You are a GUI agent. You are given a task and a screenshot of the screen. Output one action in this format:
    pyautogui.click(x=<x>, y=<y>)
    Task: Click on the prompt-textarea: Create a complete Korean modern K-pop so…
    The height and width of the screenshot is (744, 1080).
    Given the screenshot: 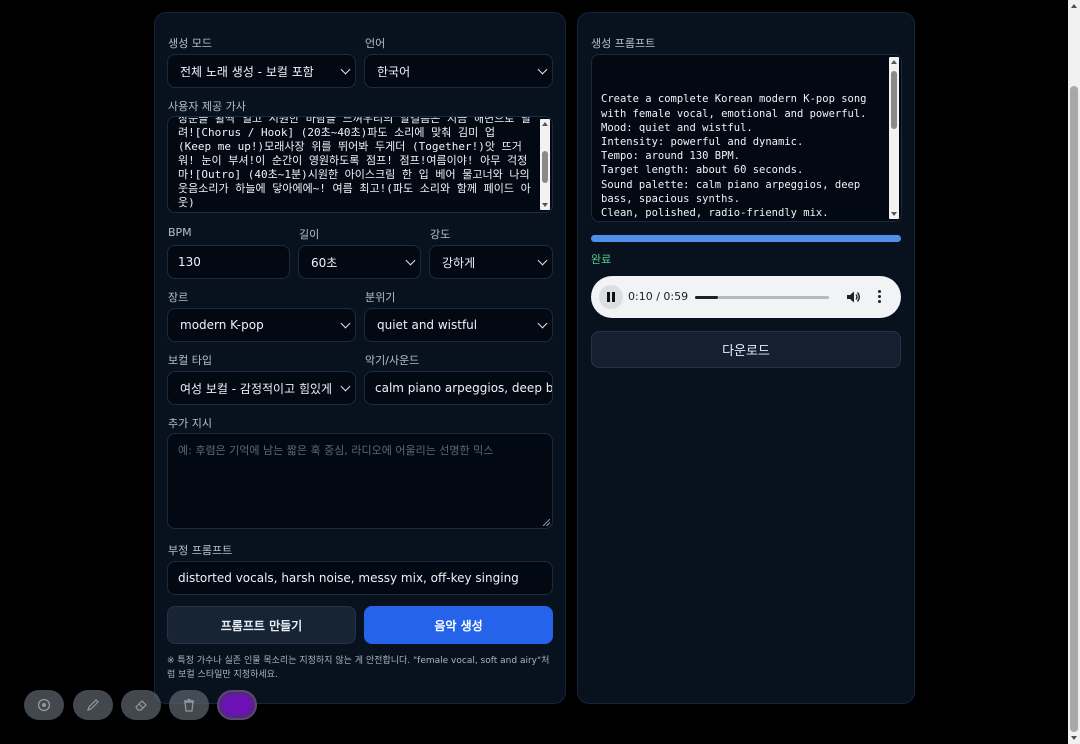 What is the action you would take?
    pyautogui.click(x=746, y=138)
    